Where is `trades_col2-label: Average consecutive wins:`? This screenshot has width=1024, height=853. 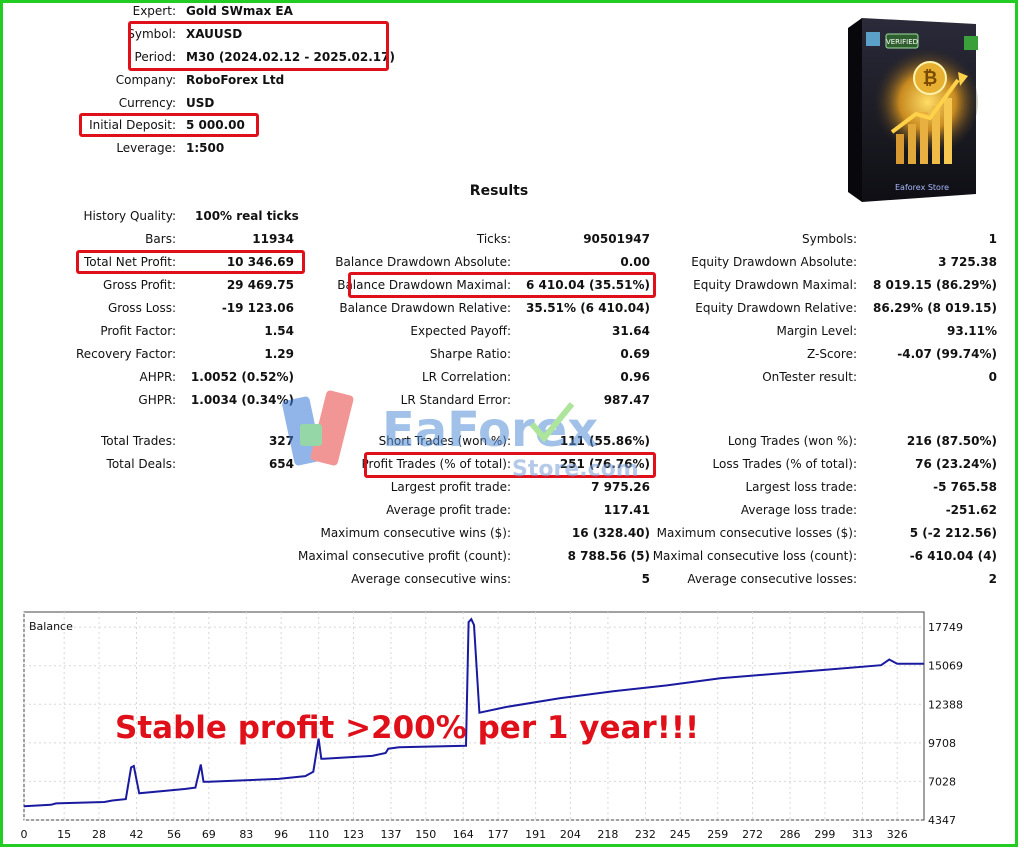
trades_col2-label: Average consecutive wins: is located at coordinates (431, 579).